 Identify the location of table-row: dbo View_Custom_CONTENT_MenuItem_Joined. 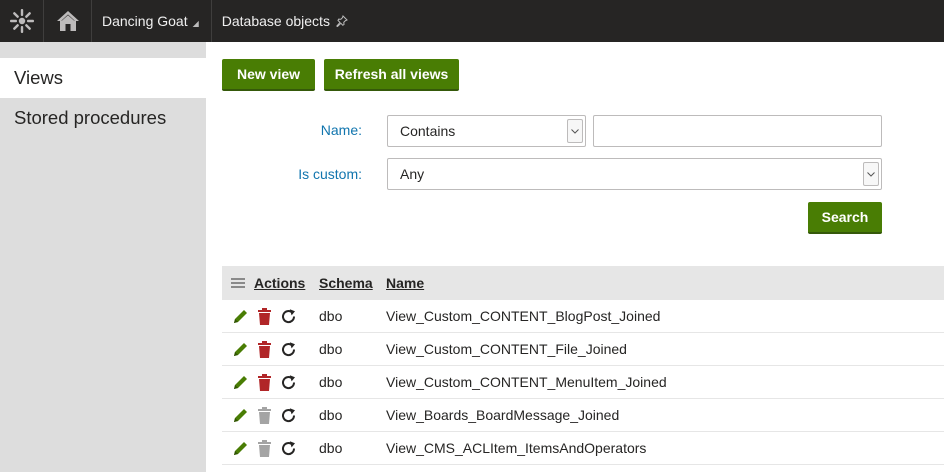
(583, 382).